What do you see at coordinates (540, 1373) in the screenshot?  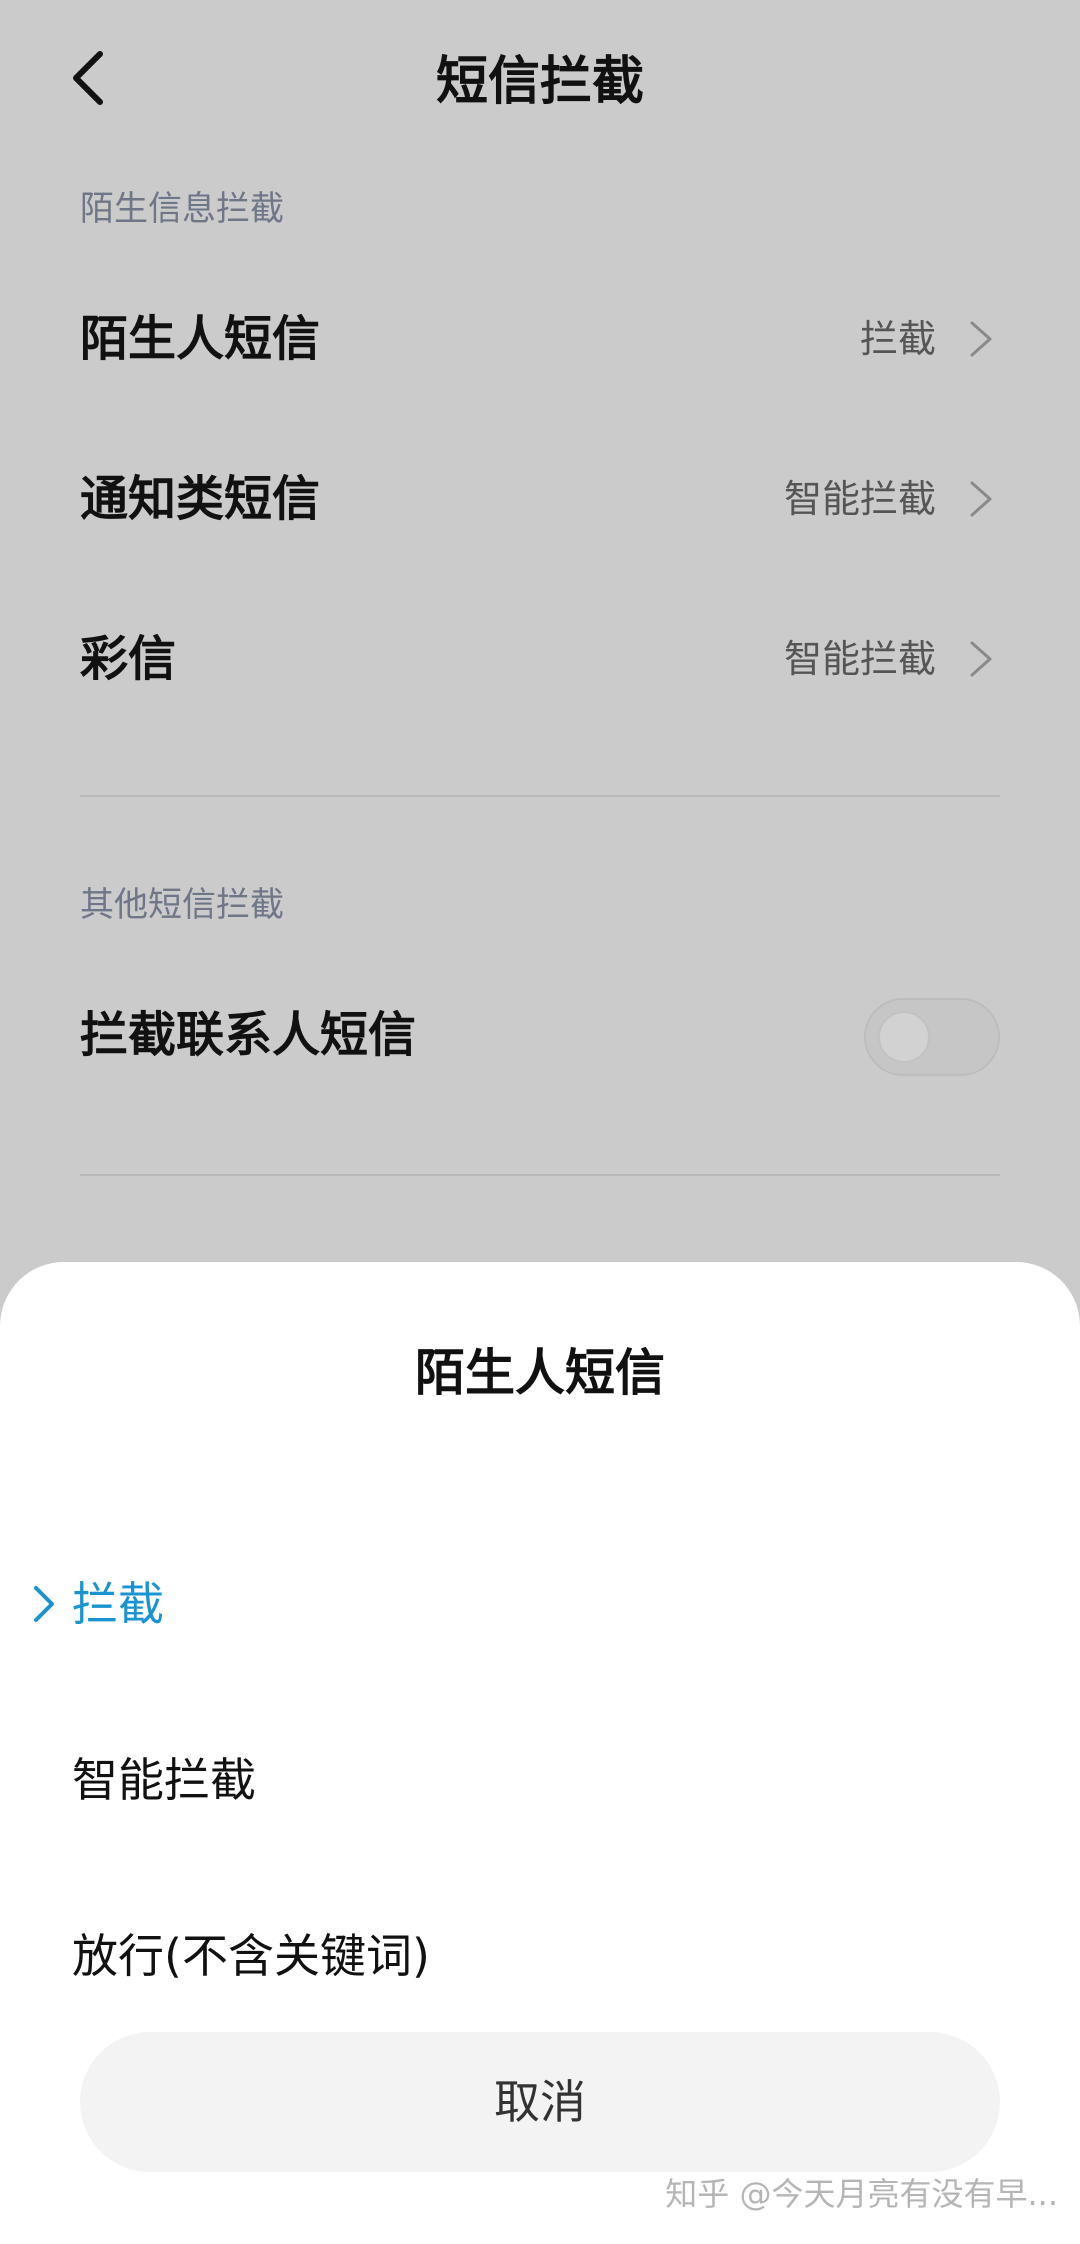 I see `sheet-title: 陌生人短信` at bounding box center [540, 1373].